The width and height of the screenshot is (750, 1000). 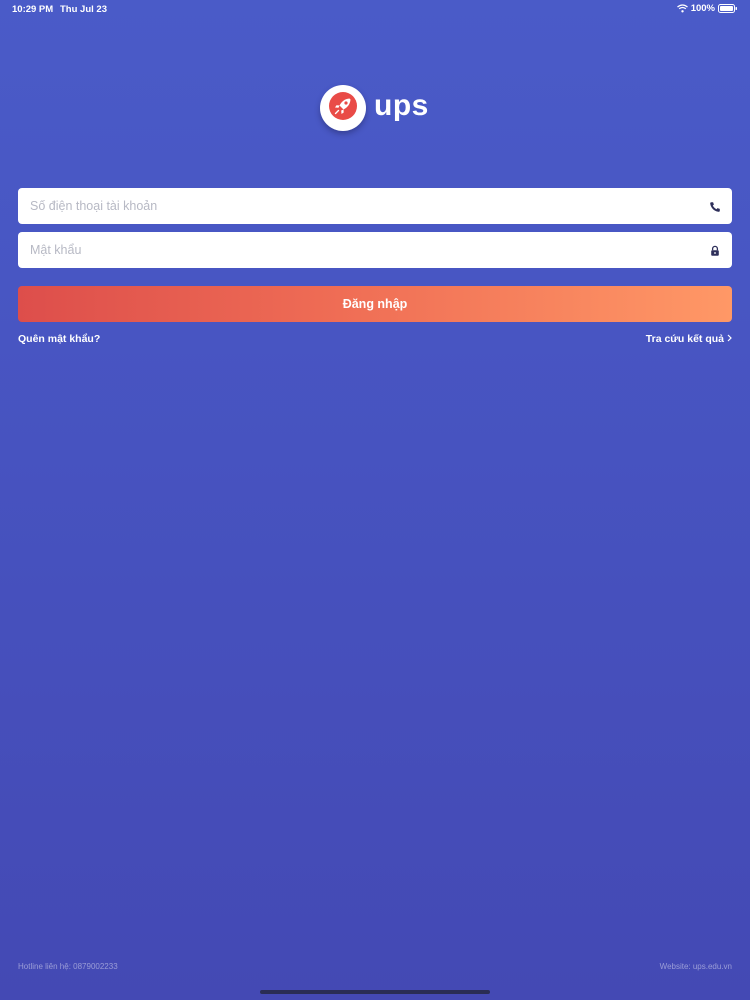 I want to click on wifi-icon, so click(x=682, y=8).